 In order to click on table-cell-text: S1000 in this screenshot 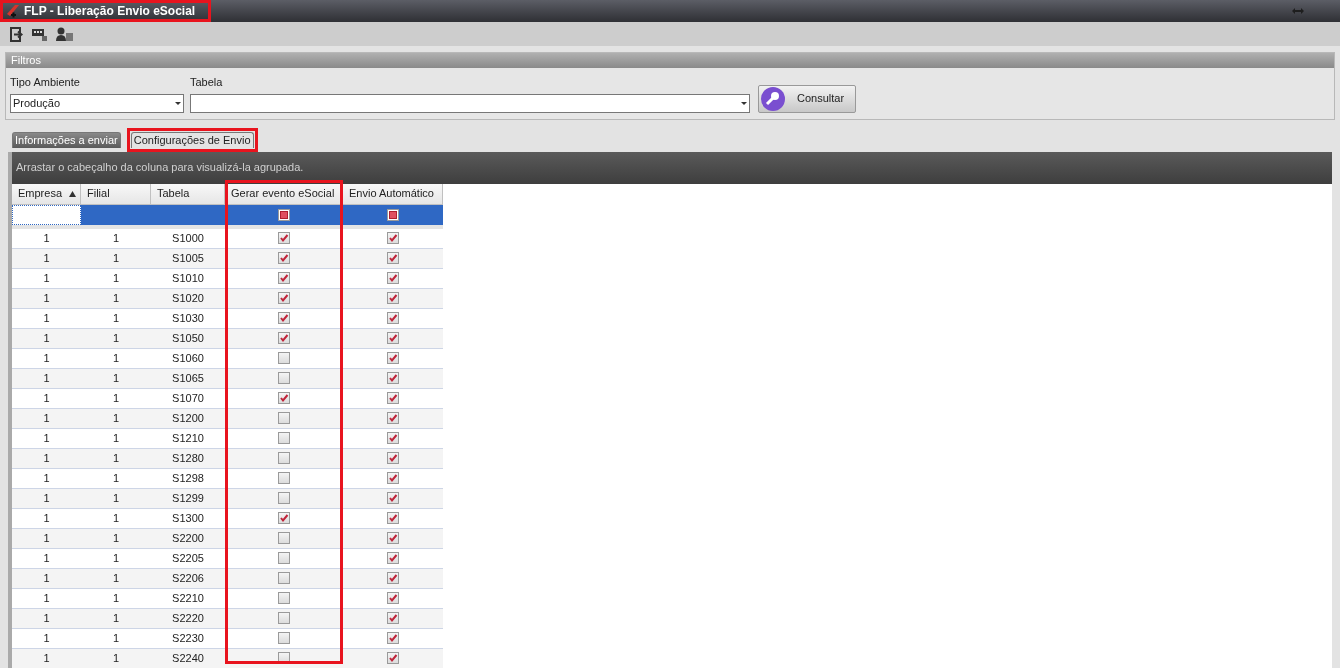, I will do `click(188, 238)`.